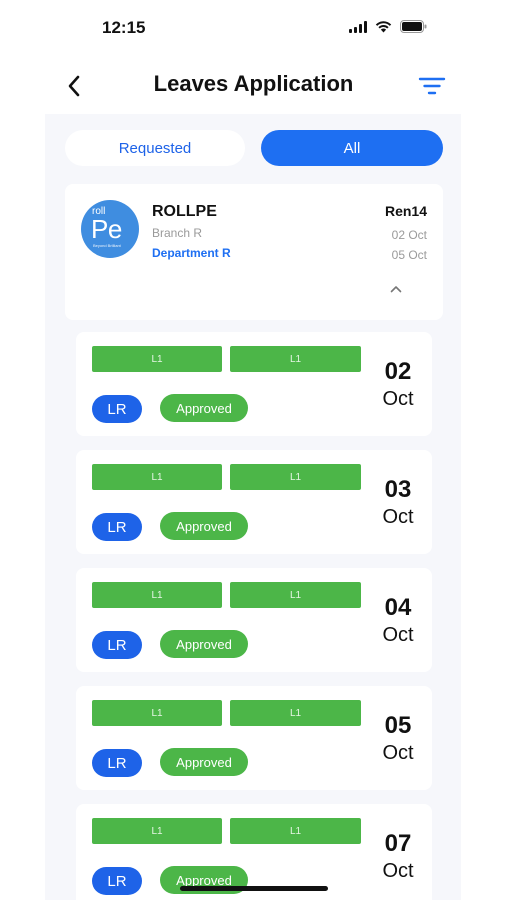  I want to click on avatar-tagline: Beyond Brilliant, so click(107, 245).